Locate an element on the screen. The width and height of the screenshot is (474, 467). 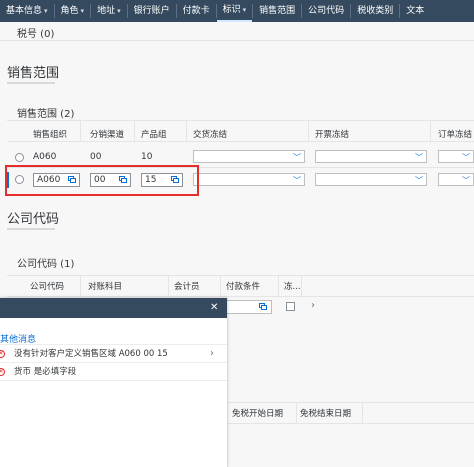
tab-label: 银行账户 is located at coordinates (151, 11).